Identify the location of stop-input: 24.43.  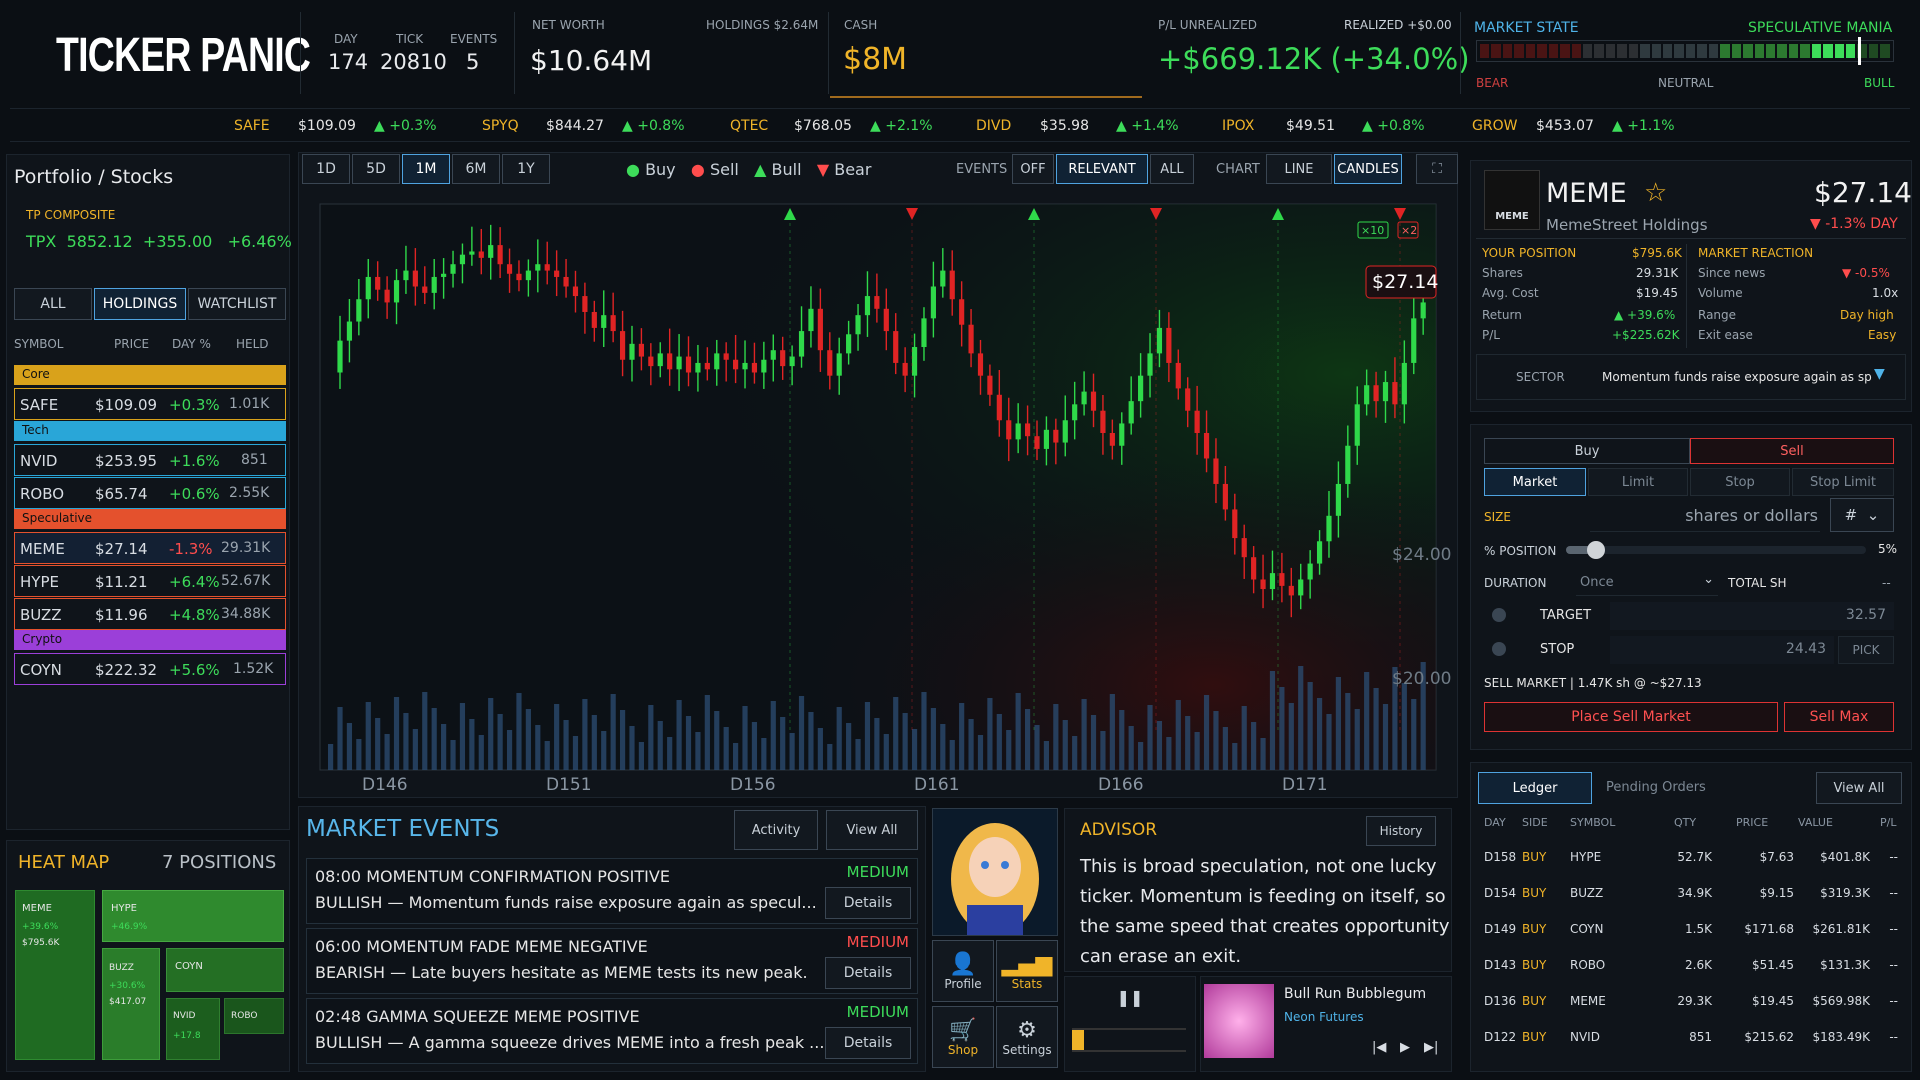
(1722, 650).